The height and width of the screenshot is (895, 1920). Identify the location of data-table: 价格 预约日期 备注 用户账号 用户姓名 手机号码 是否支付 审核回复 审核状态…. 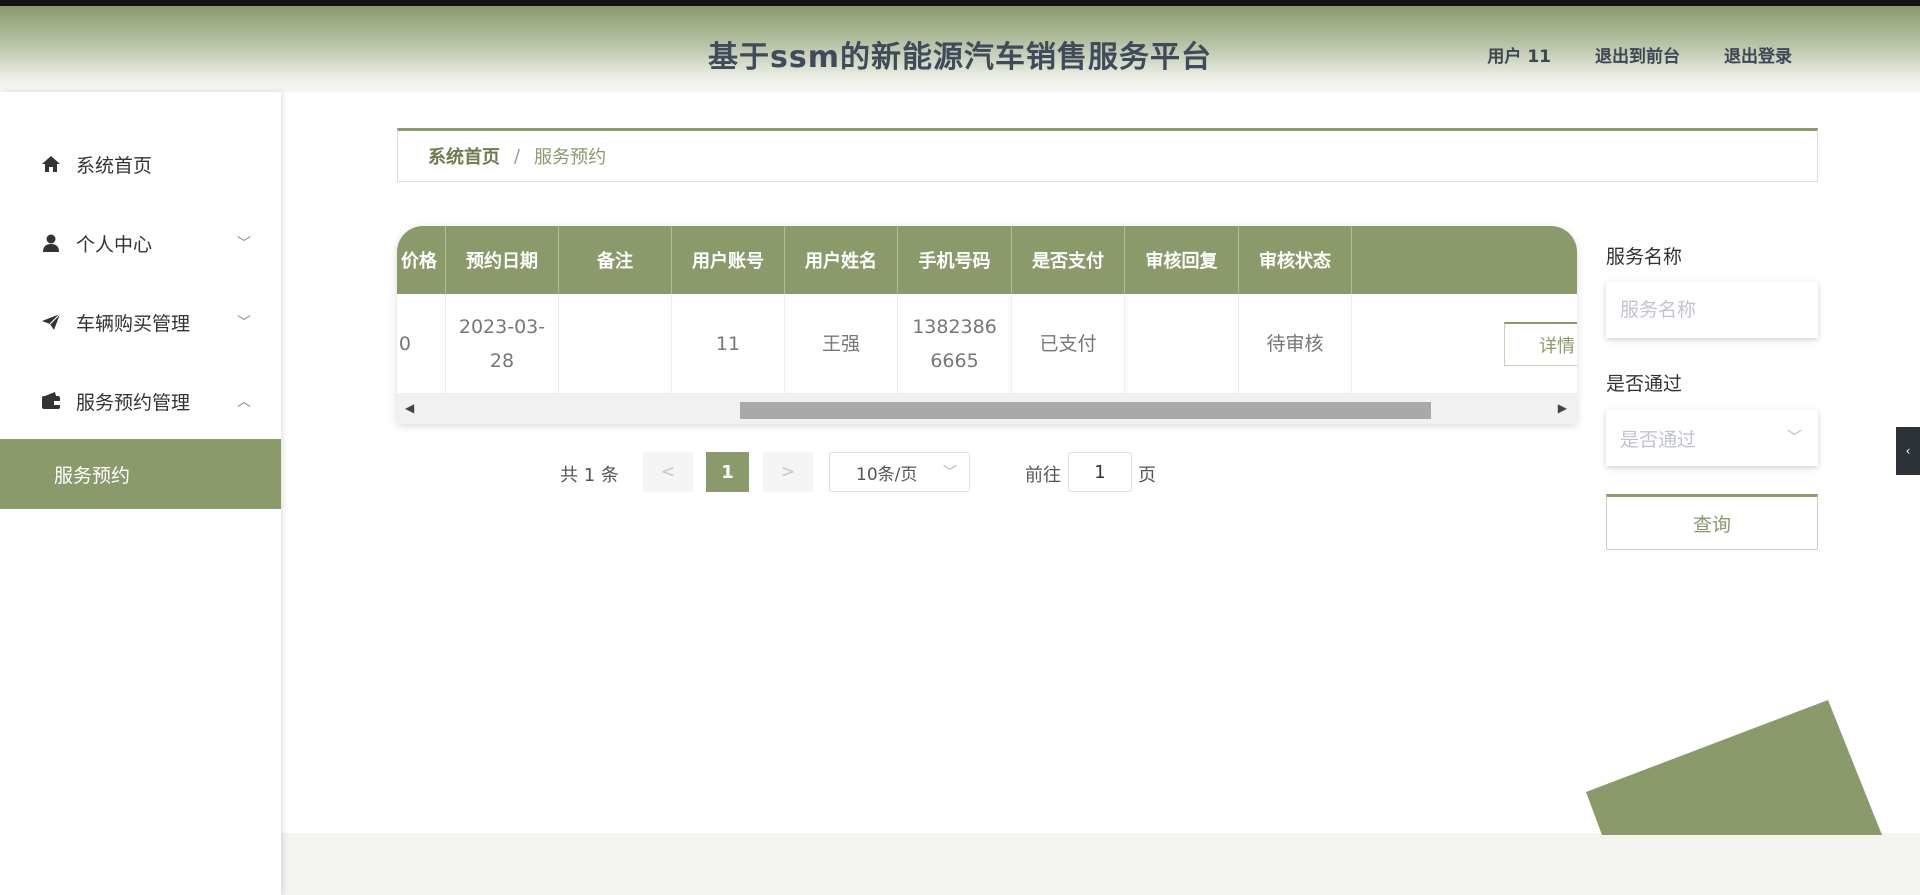
(987, 325).